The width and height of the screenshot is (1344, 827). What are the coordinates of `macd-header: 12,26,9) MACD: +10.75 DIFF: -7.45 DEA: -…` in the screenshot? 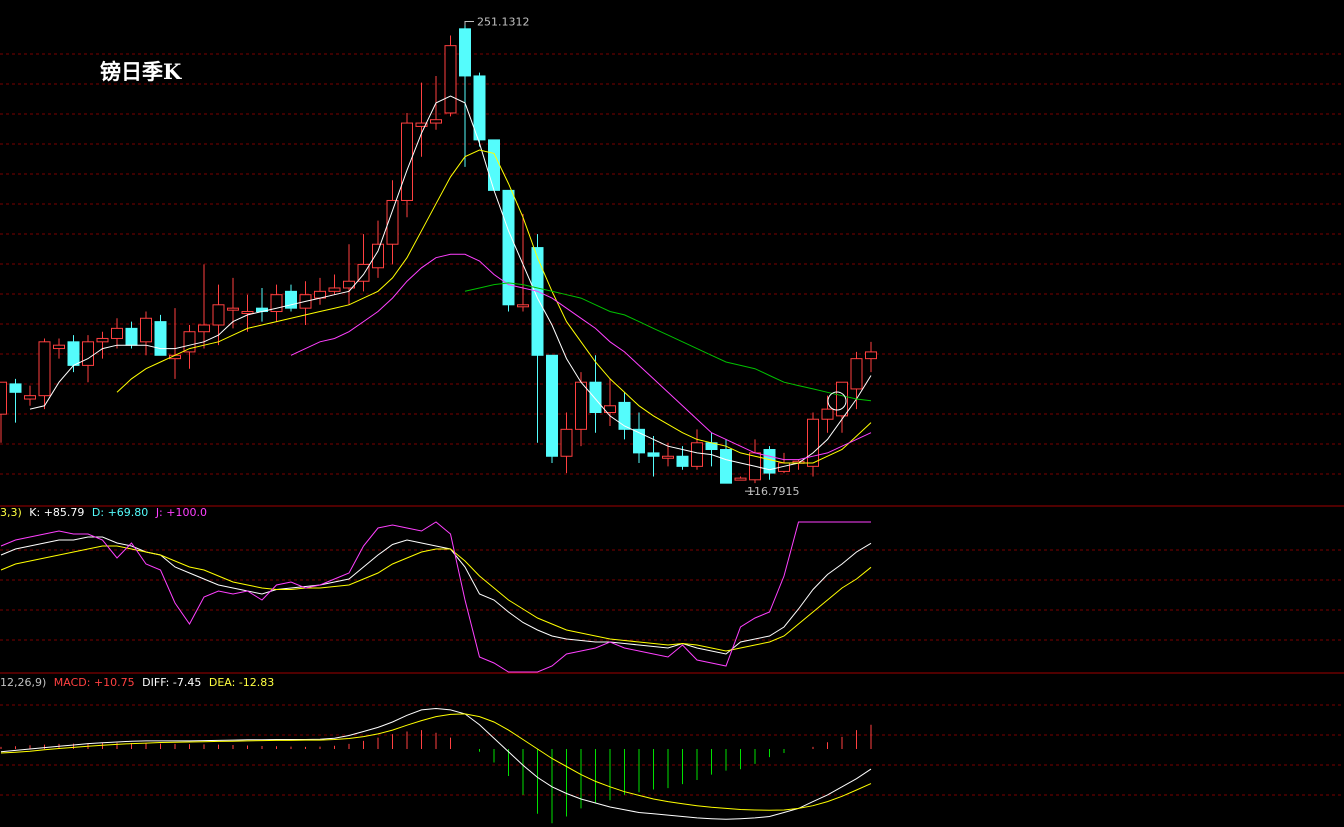 It's located at (139, 682).